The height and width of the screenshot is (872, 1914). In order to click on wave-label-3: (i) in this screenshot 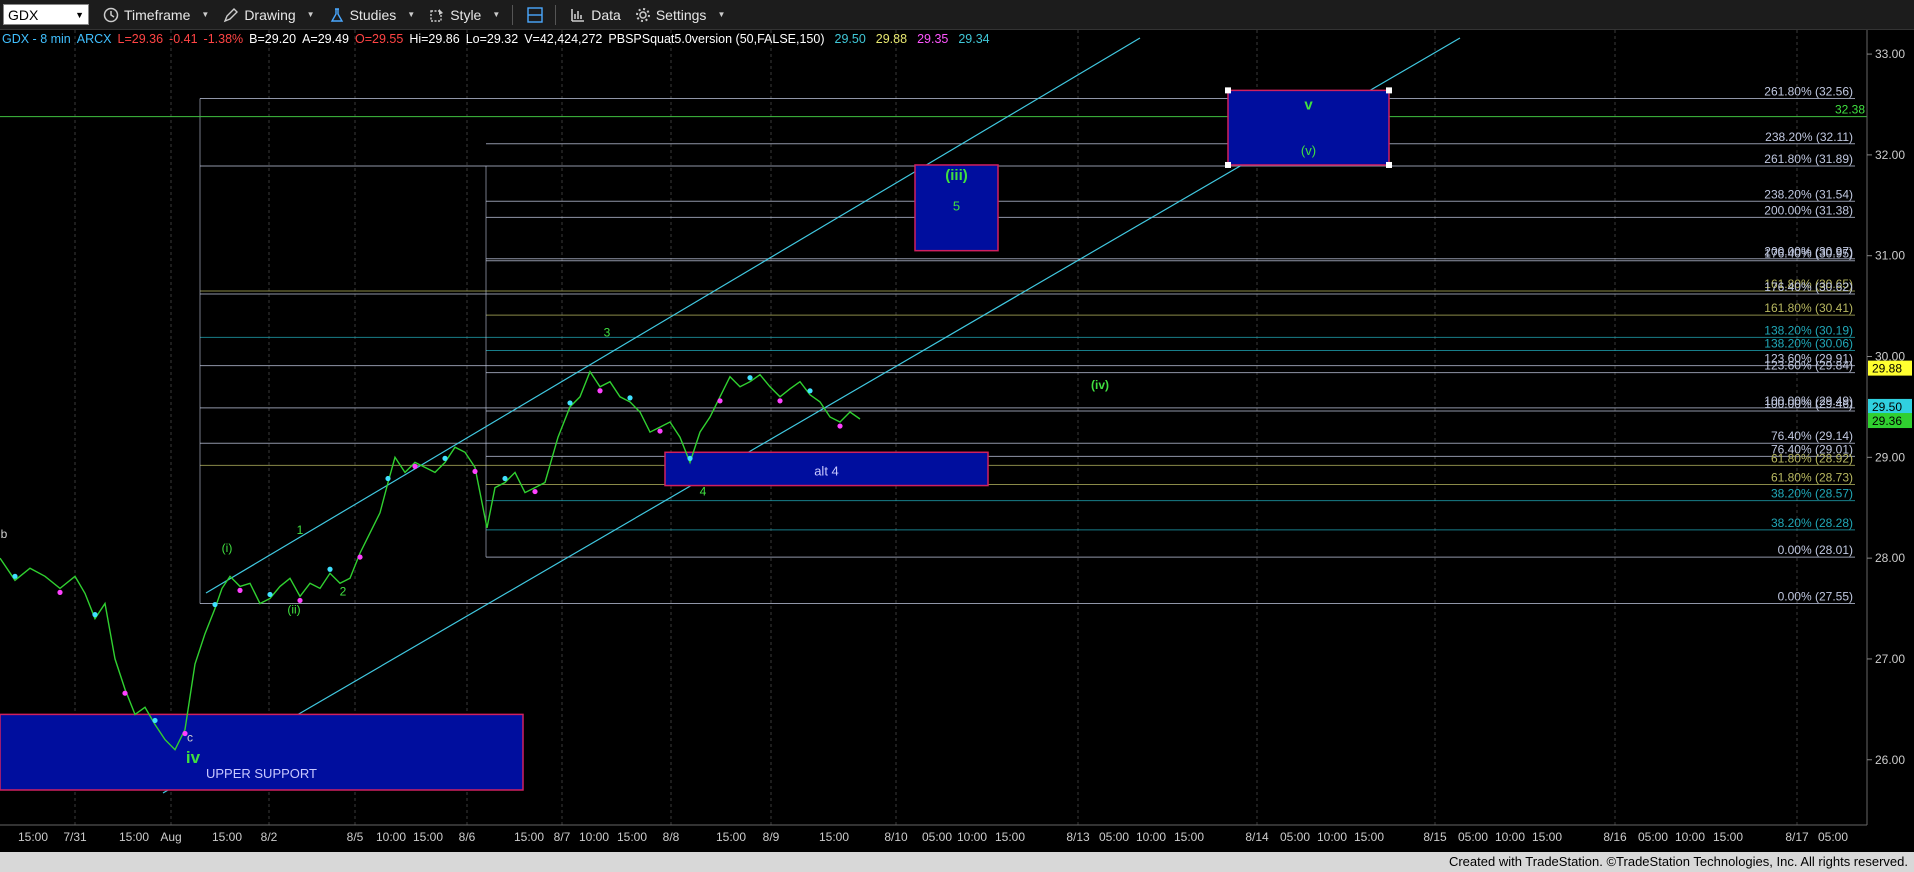, I will do `click(227, 548)`.